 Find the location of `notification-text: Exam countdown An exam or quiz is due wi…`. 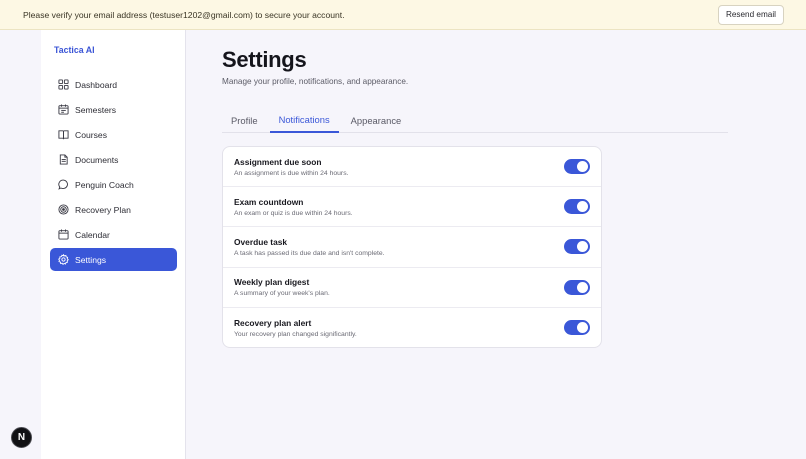

notification-text: Exam countdown An exam or quiz is due wi… is located at coordinates (293, 207).